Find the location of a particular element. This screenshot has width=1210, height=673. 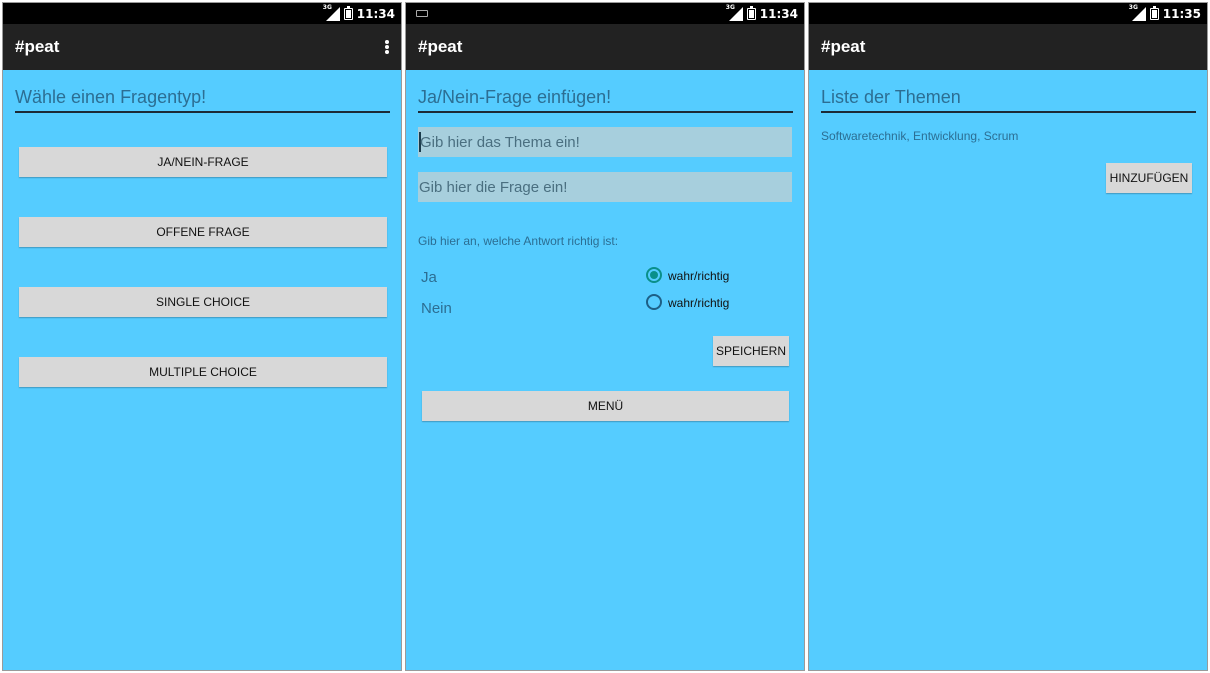

question-input-placeholder: Gib hier die Frage ein! is located at coordinates (493, 187).